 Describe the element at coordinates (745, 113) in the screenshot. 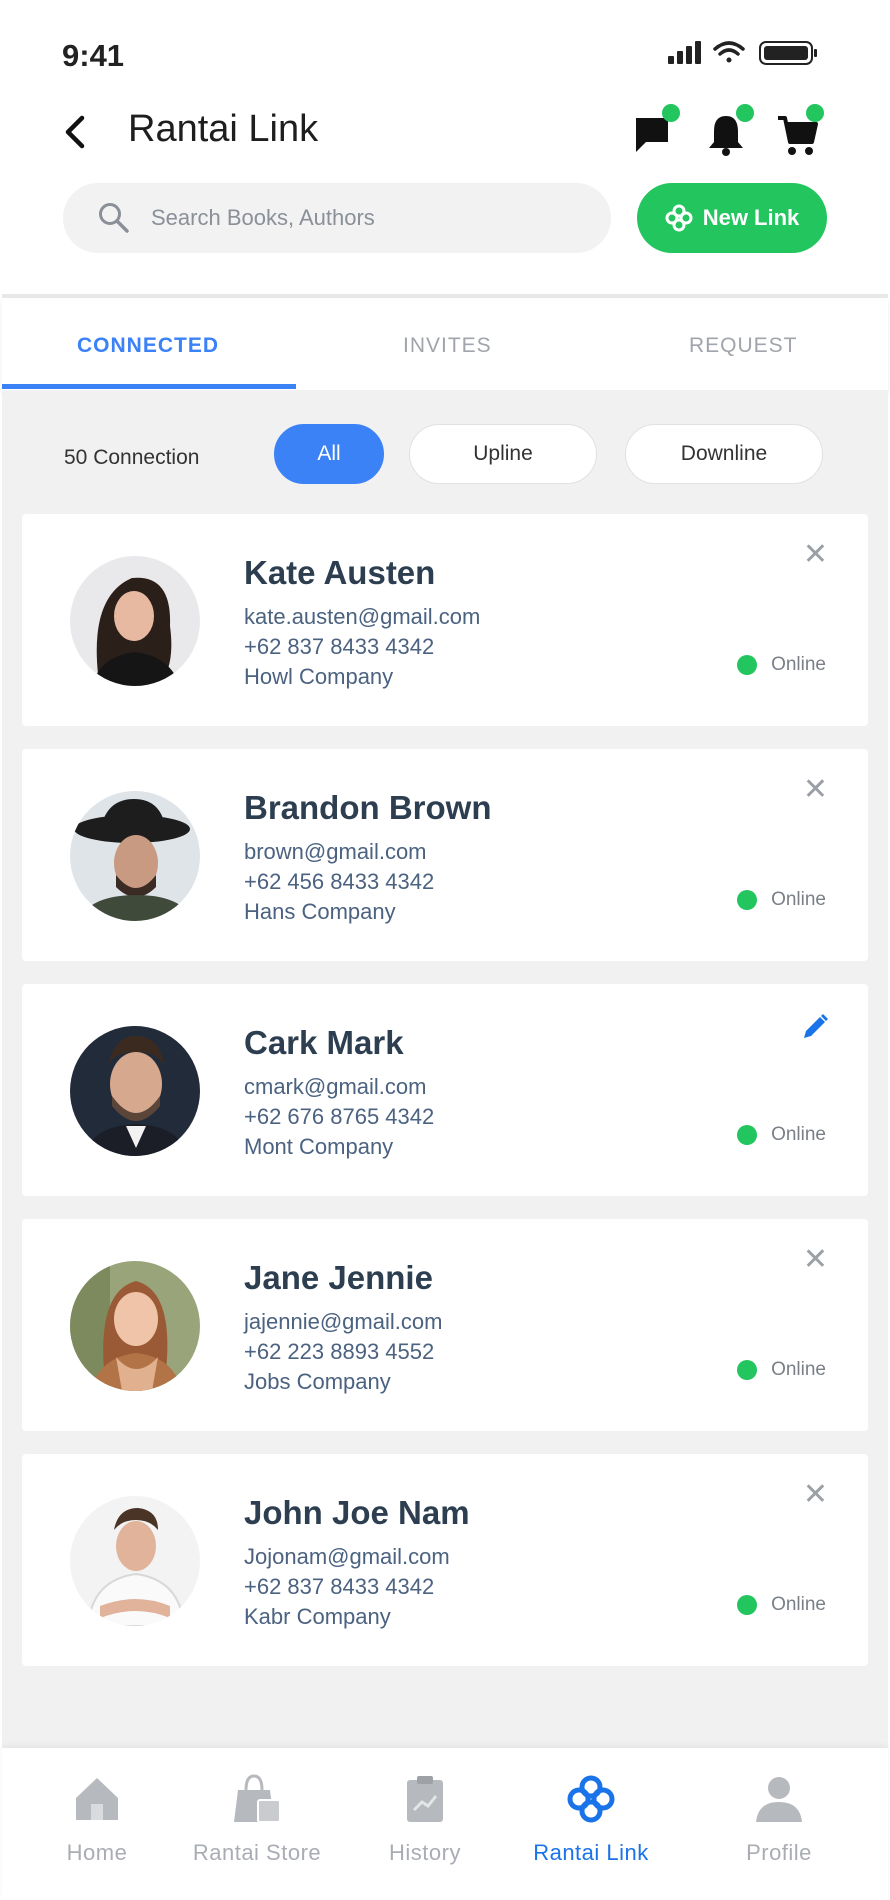

I see `notification-dot` at that location.